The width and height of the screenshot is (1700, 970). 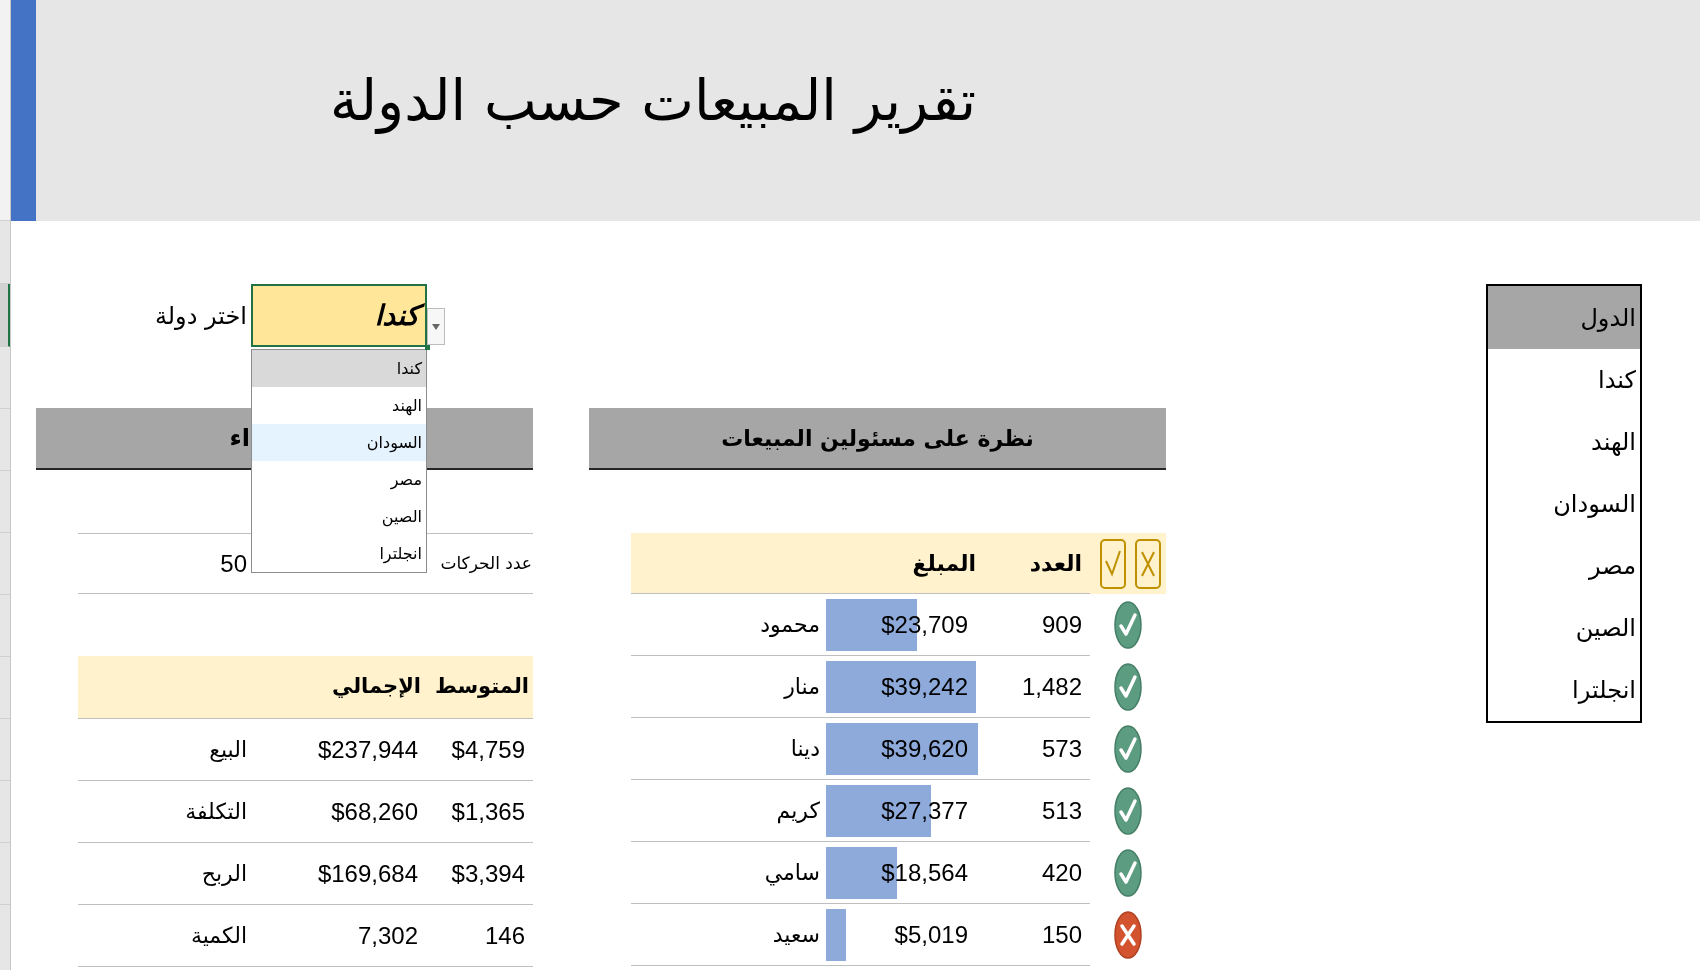 What do you see at coordinates (488, 749) in the screenshot?
I see `table-cell-text: $4,759` at bounding box center [488, 749].